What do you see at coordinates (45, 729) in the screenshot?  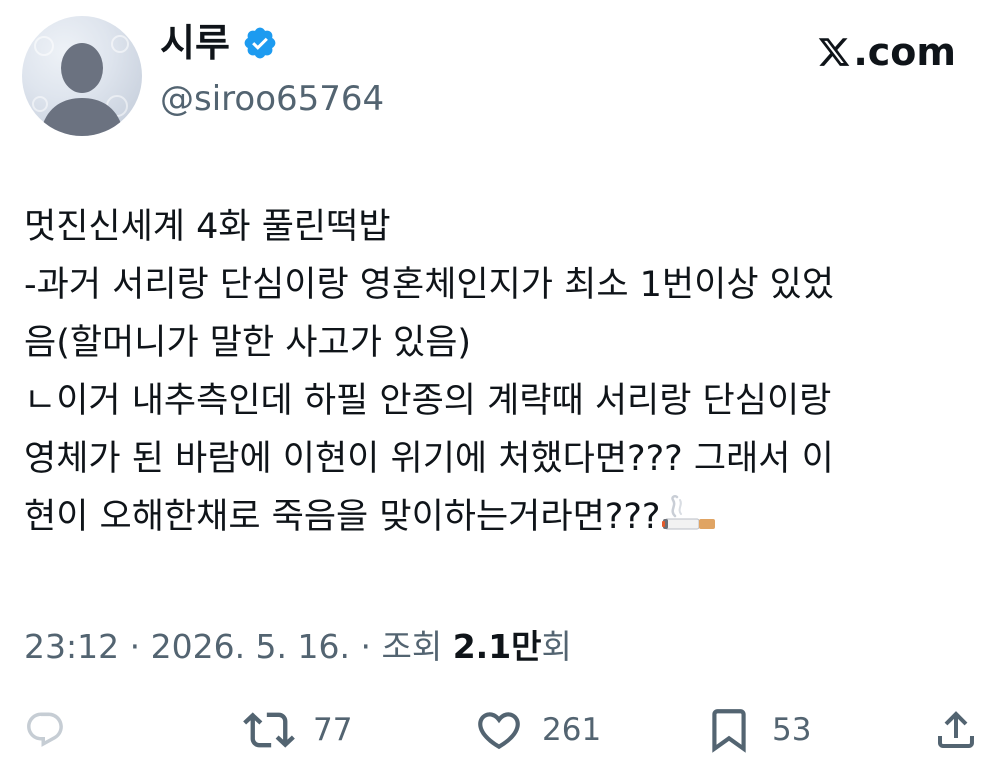 I see `reply-icon` at bounding box center [45, 729].